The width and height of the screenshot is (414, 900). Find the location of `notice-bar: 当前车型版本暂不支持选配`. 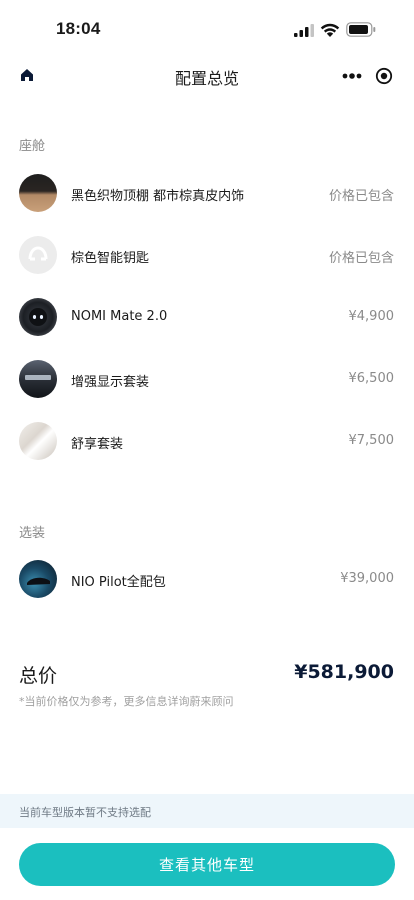

notice-bar: 当前车型版本暂不支持选配 is located at coordinates (207, 811).